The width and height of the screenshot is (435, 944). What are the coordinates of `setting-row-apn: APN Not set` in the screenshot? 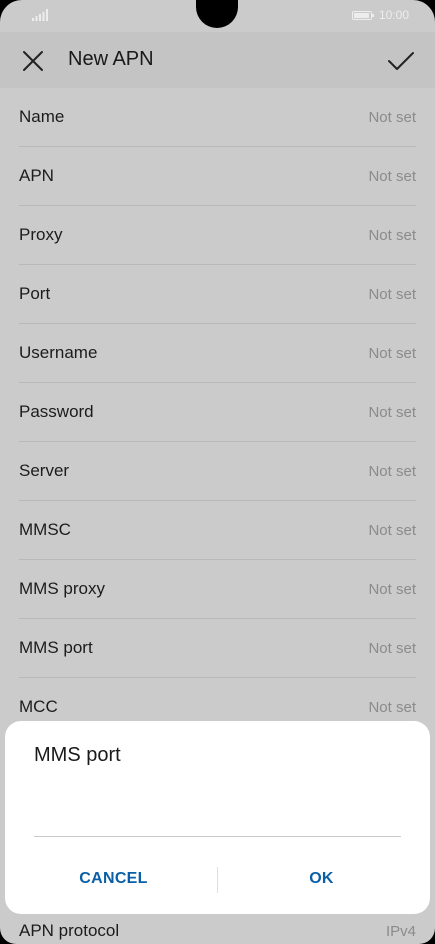 It's located at (217, 176).